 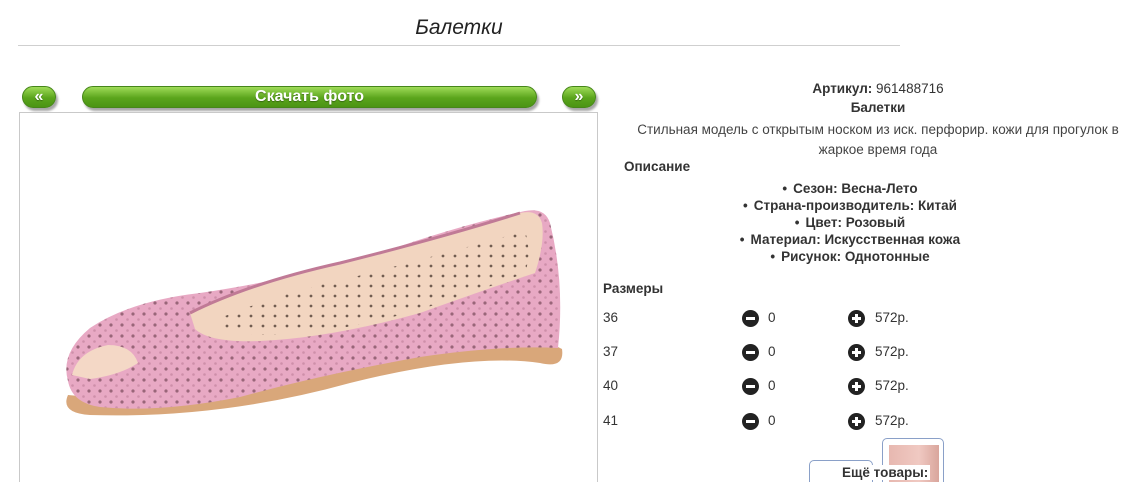 I want to click on property-item: Материал: Искусственная кожа, so click(x=850, y=239).